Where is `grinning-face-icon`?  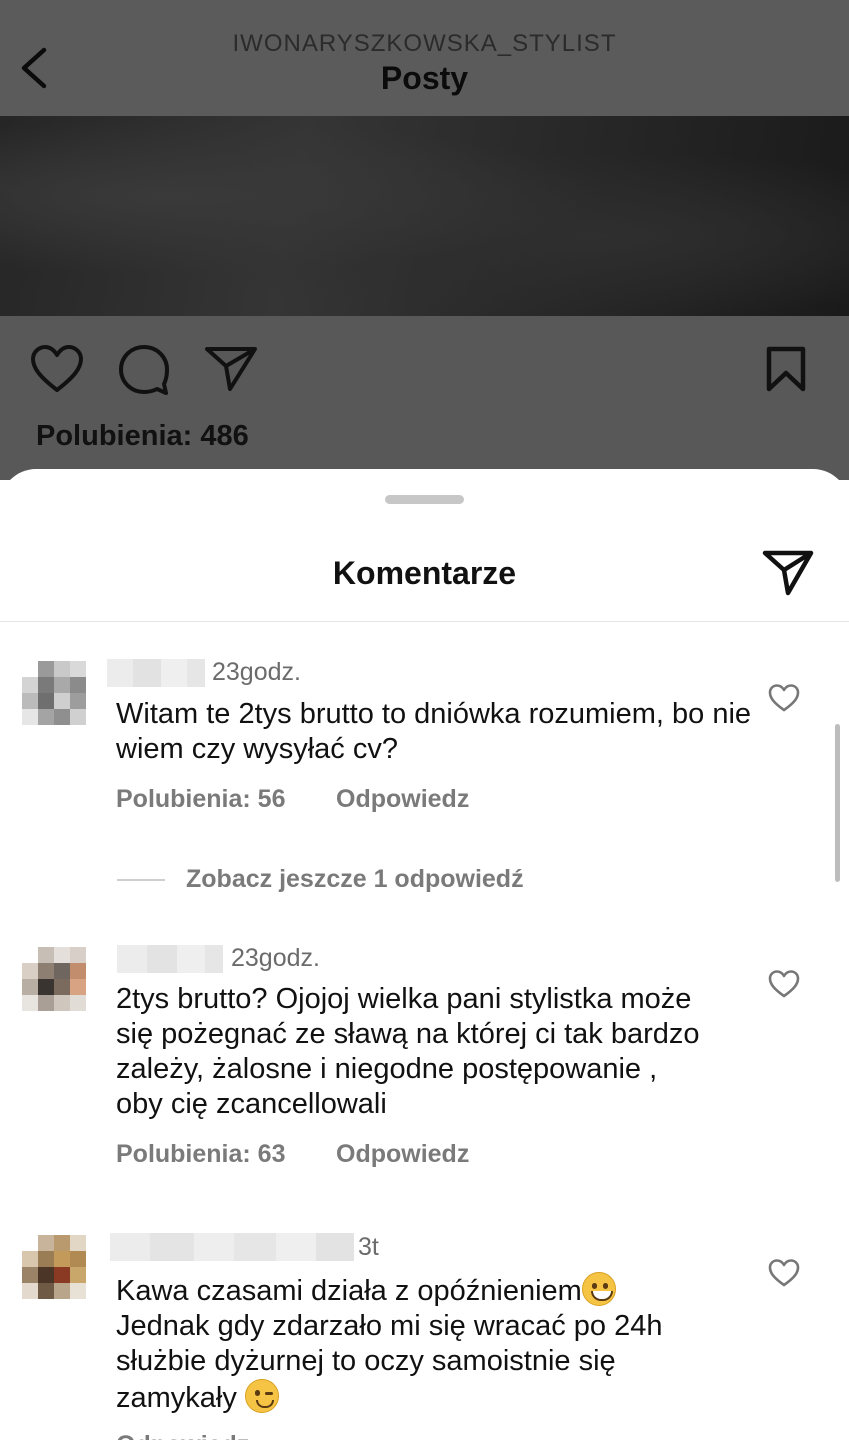 grinning-face-icon is located at coordinates (598, 1289).